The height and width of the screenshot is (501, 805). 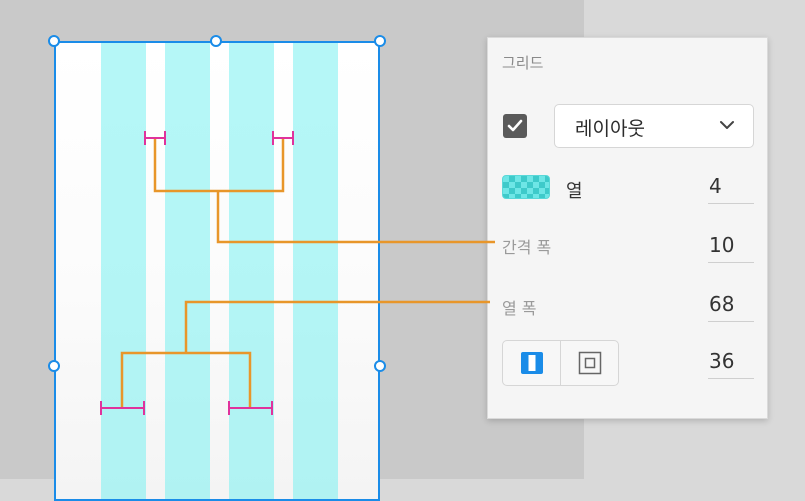 I want to click on column-width-measure-marker, so click(x=186, y=408).